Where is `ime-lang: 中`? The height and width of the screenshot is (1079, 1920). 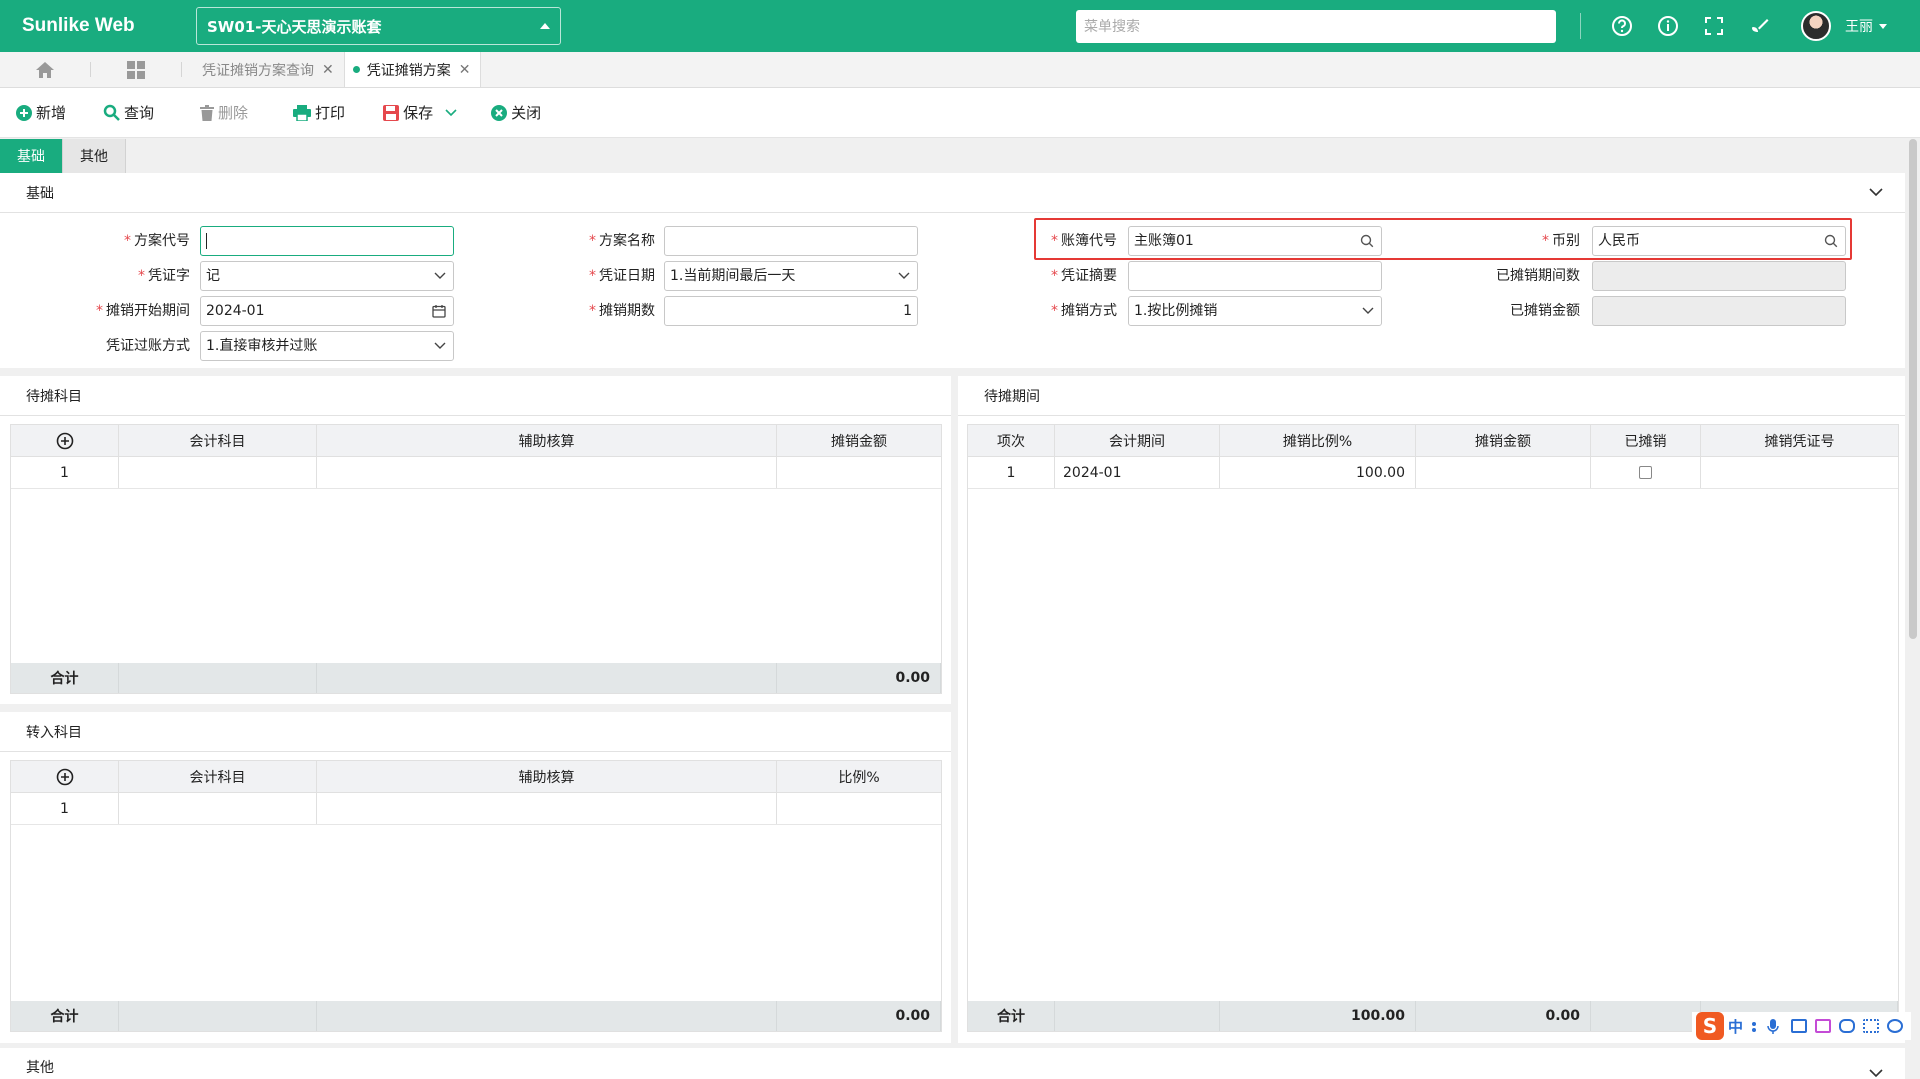
ime-lang: 中 is located at coordinates (1735, 1026).